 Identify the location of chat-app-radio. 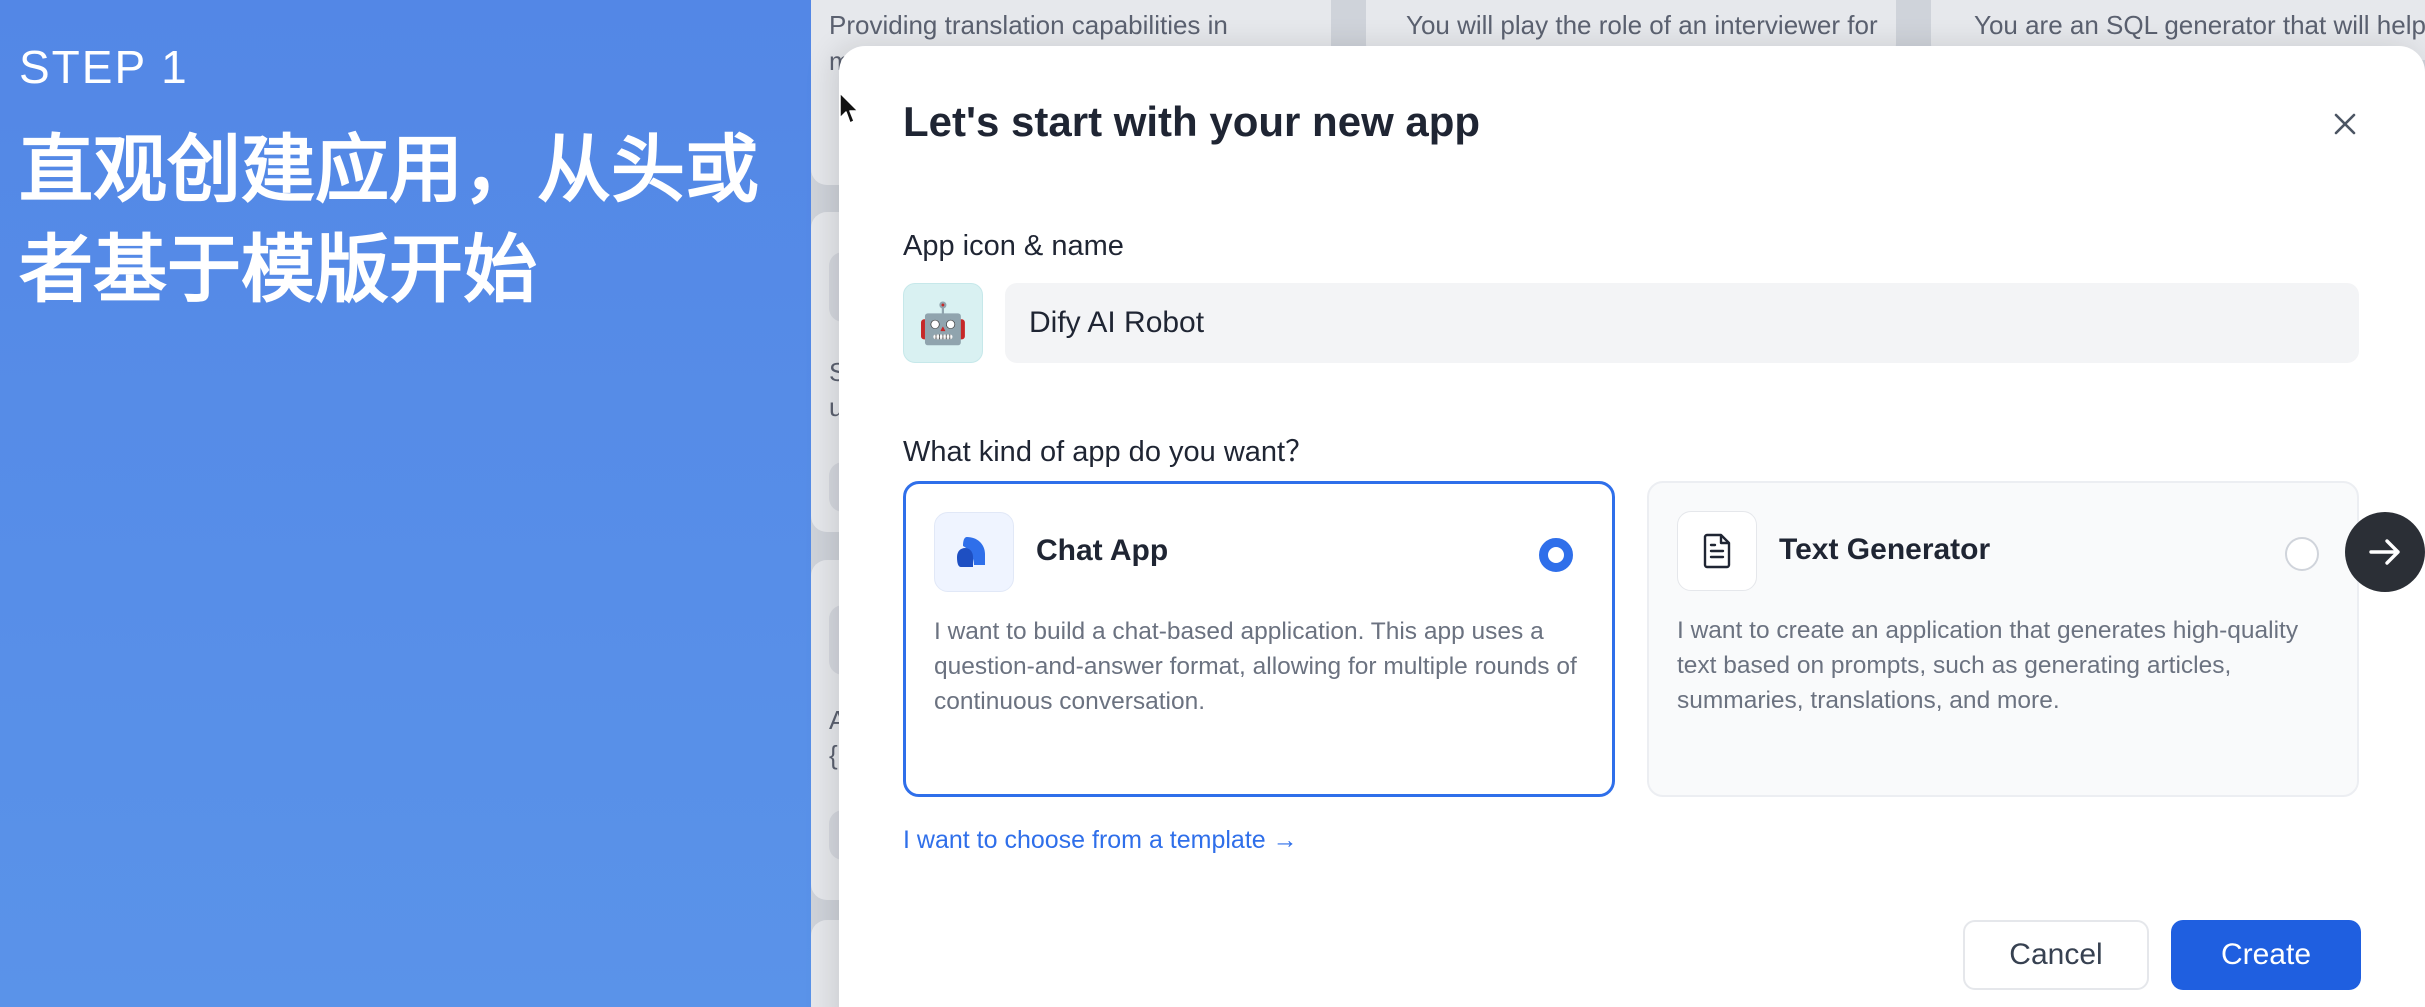
(1556, 555).